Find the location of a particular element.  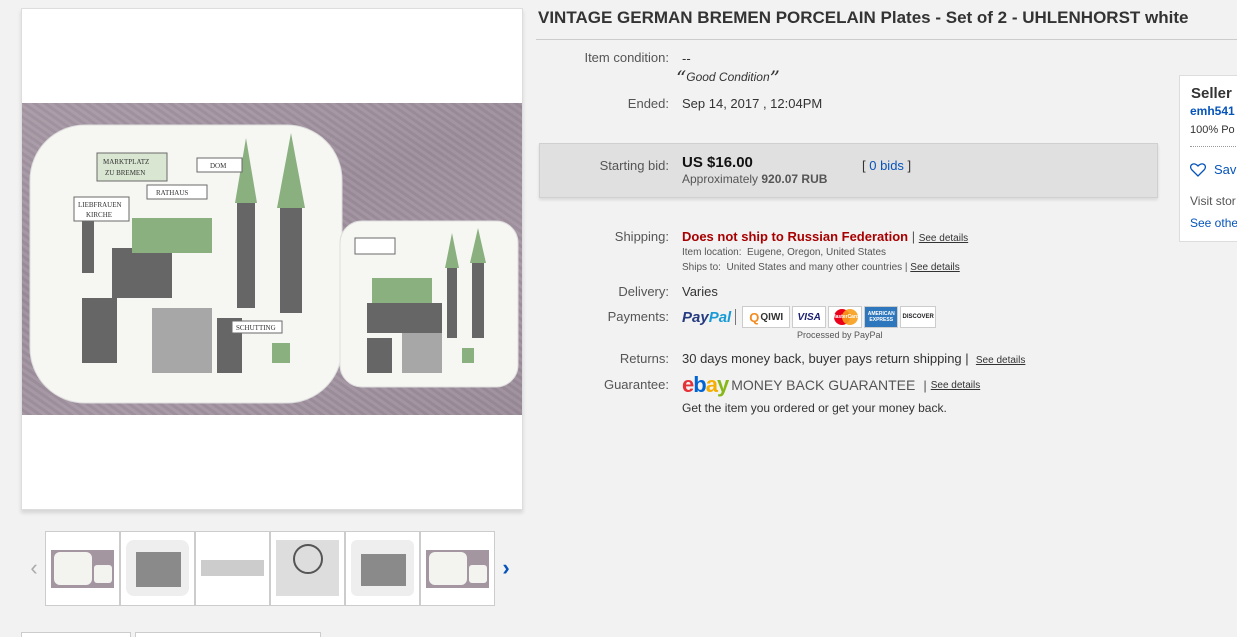

delivery-label: Delivery: is located at coordinates (643, 291).